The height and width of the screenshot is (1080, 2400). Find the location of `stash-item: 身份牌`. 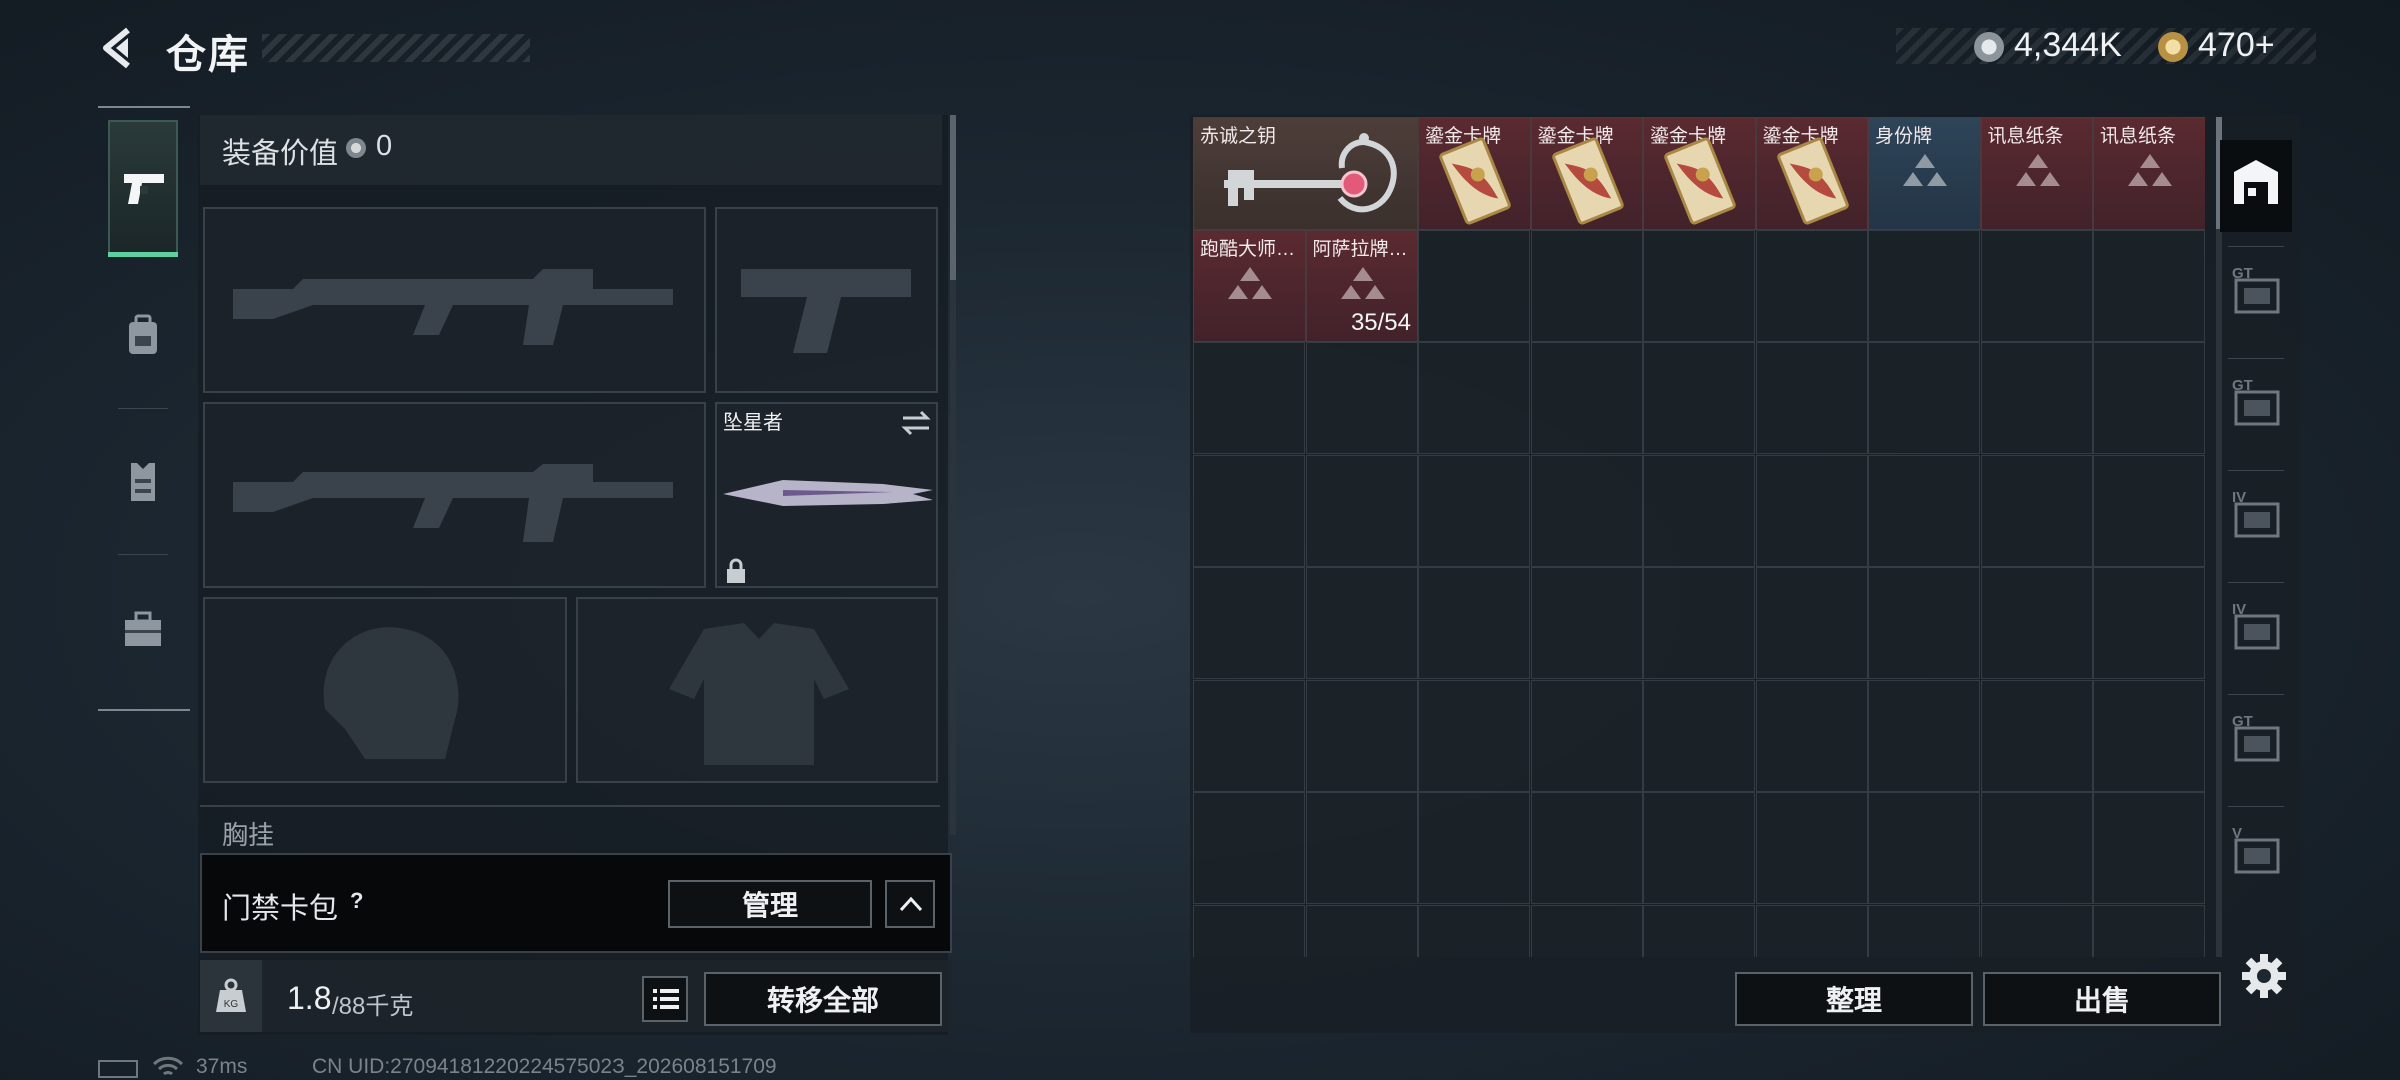

stash-item: 身份牌 is located at coordinates (1924, 173).